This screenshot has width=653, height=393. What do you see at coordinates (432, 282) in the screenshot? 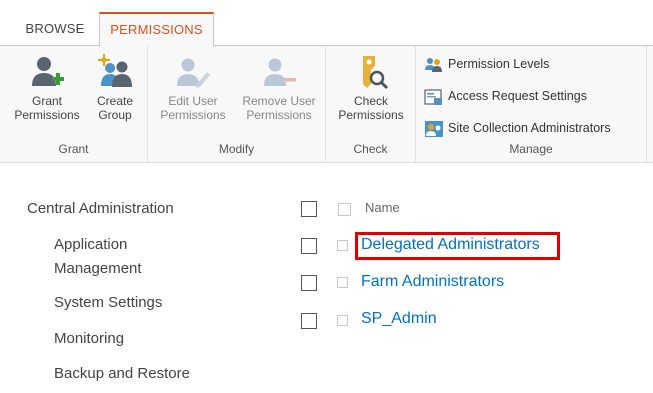
I see `list-item-link: Farm Administrators` at bounding box center [432, 282].